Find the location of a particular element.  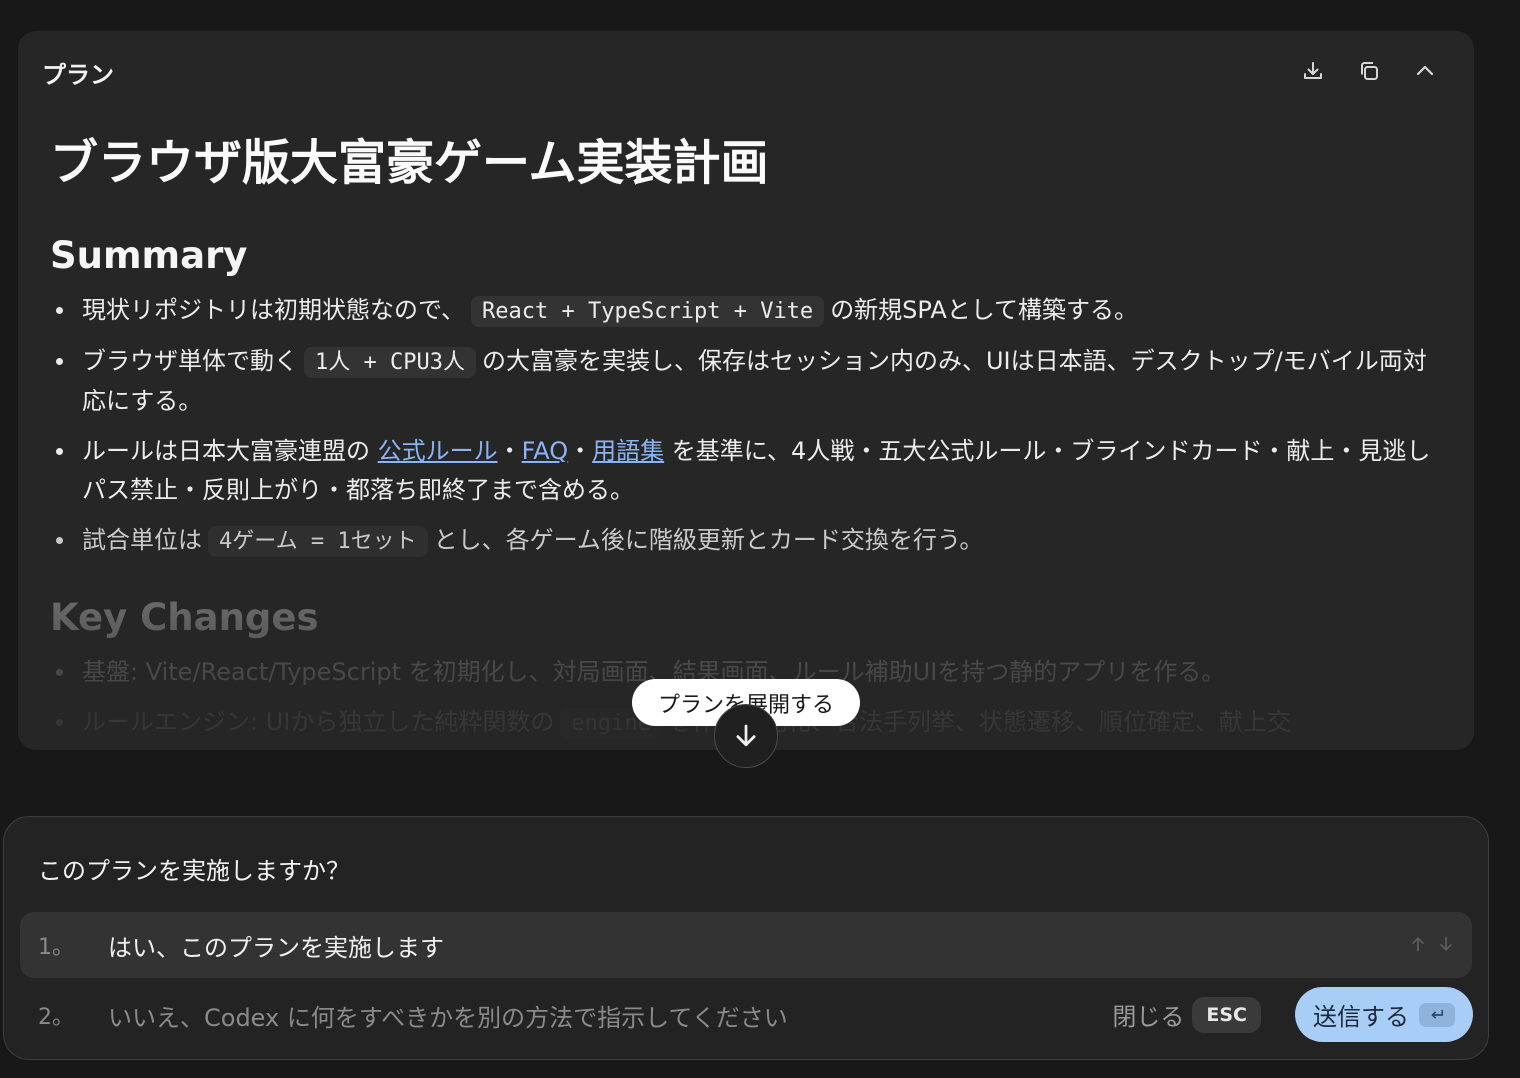

summary-item-text: 試合単位は is located at coordinates (142, 540).